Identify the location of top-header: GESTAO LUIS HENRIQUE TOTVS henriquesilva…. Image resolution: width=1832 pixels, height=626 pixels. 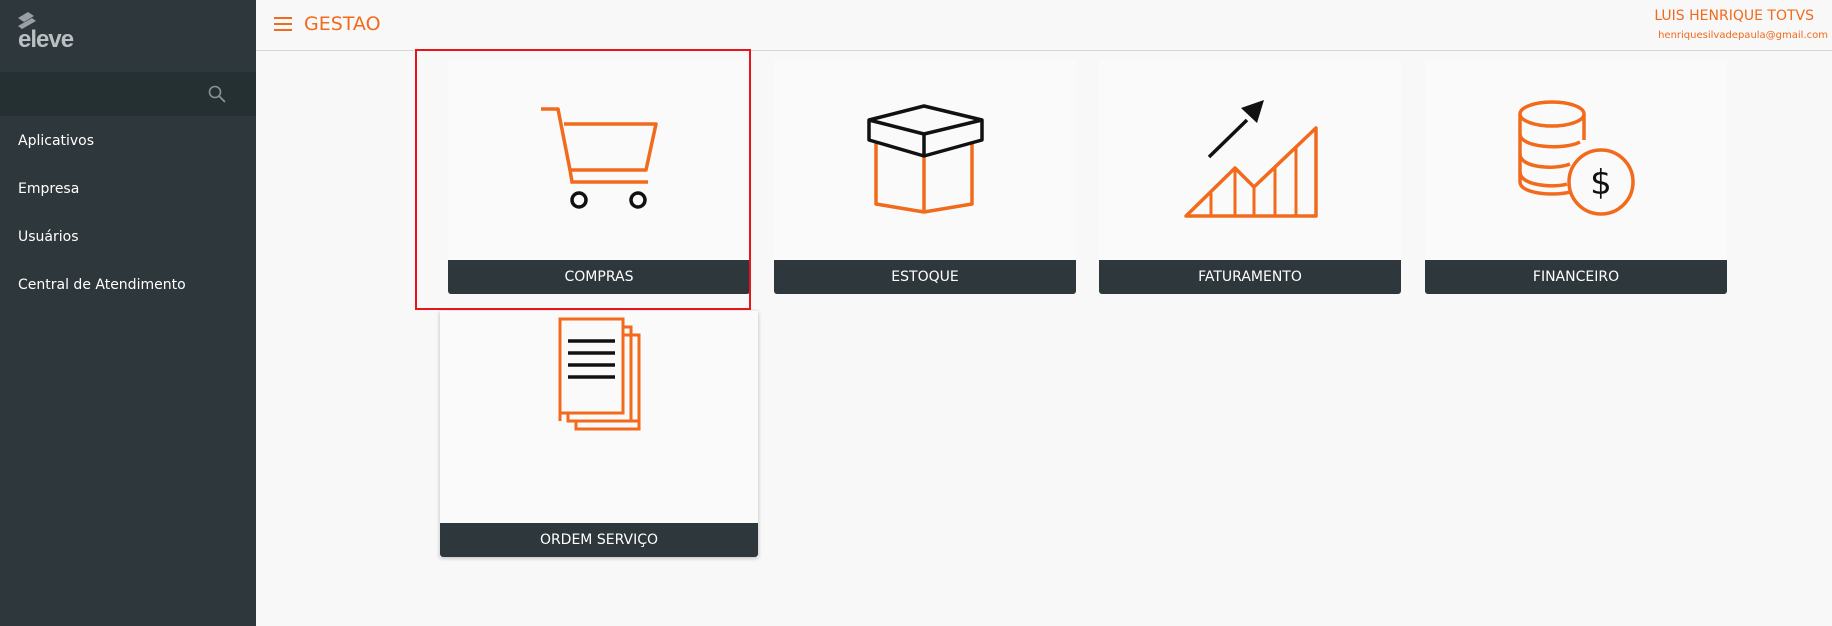
(1044, 25).